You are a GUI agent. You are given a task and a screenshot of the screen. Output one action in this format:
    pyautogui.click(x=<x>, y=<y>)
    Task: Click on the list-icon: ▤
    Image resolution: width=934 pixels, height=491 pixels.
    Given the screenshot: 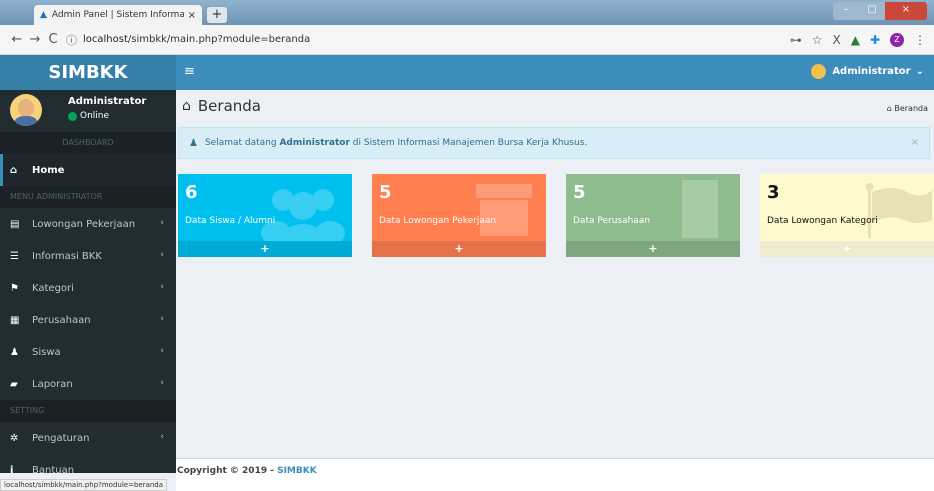 What is the action you would take?
    pyautogui.click(x=15, y=224)
    